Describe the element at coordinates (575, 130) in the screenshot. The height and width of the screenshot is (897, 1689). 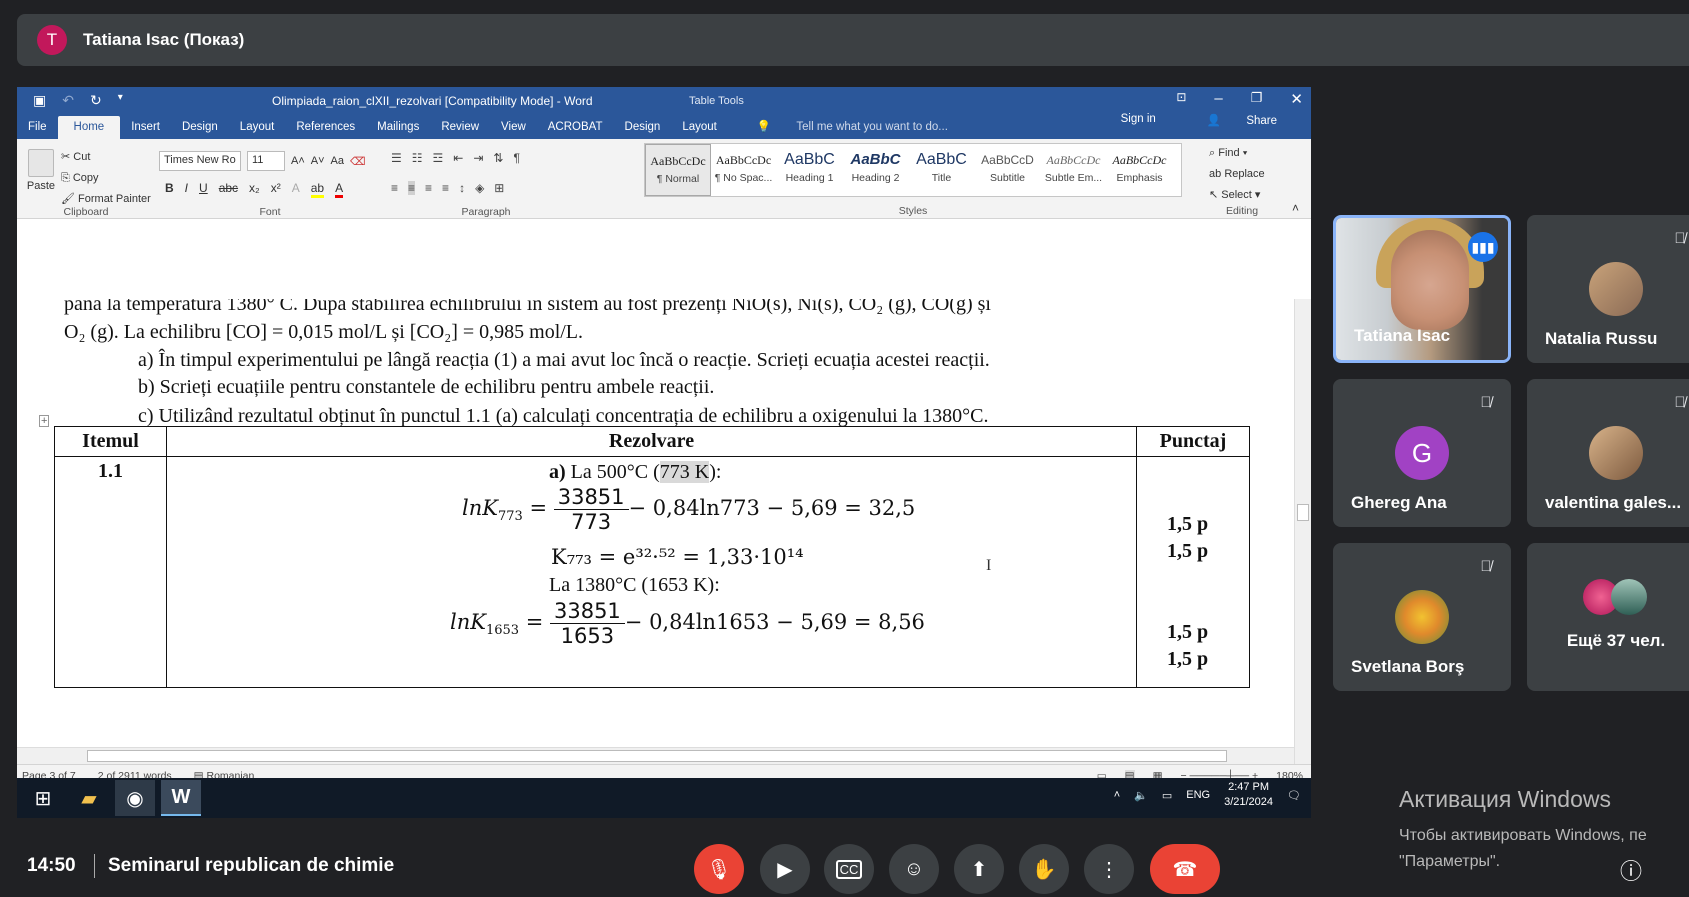
I see `tab-acrobat: ACROBAT` at that location.